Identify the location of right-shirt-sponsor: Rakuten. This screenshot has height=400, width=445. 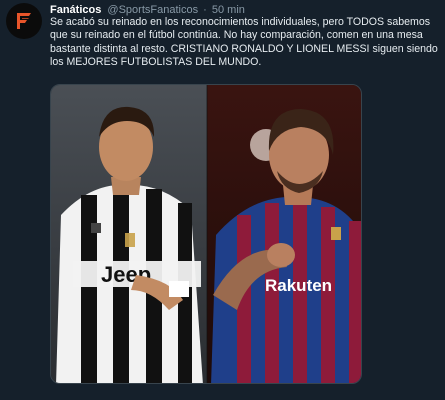
(298, 285).